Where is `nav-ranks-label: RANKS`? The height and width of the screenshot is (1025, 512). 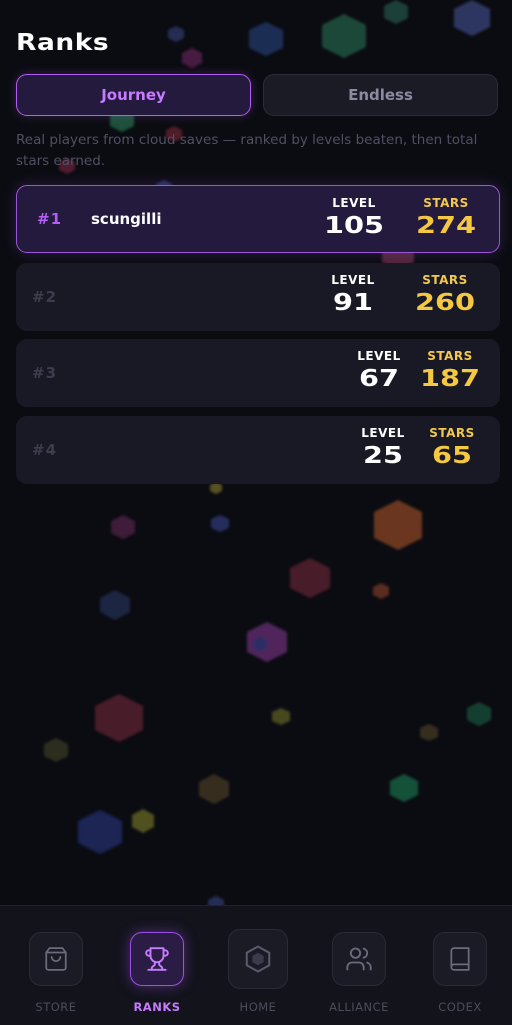 nav-ranks-label: RANKS is located at coordinates (157, 1007).